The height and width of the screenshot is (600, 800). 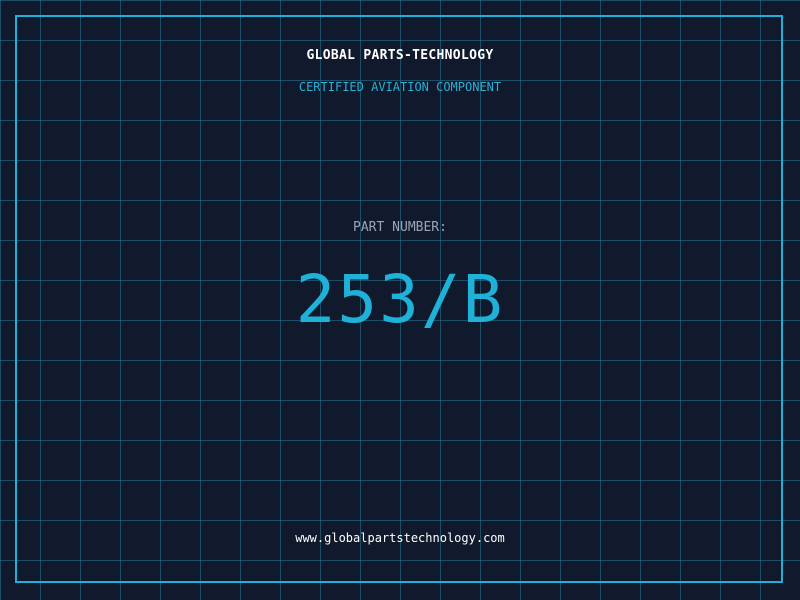 I want to click on website-url: www.globalpartstechnology.com, so click(x=400, y=538).